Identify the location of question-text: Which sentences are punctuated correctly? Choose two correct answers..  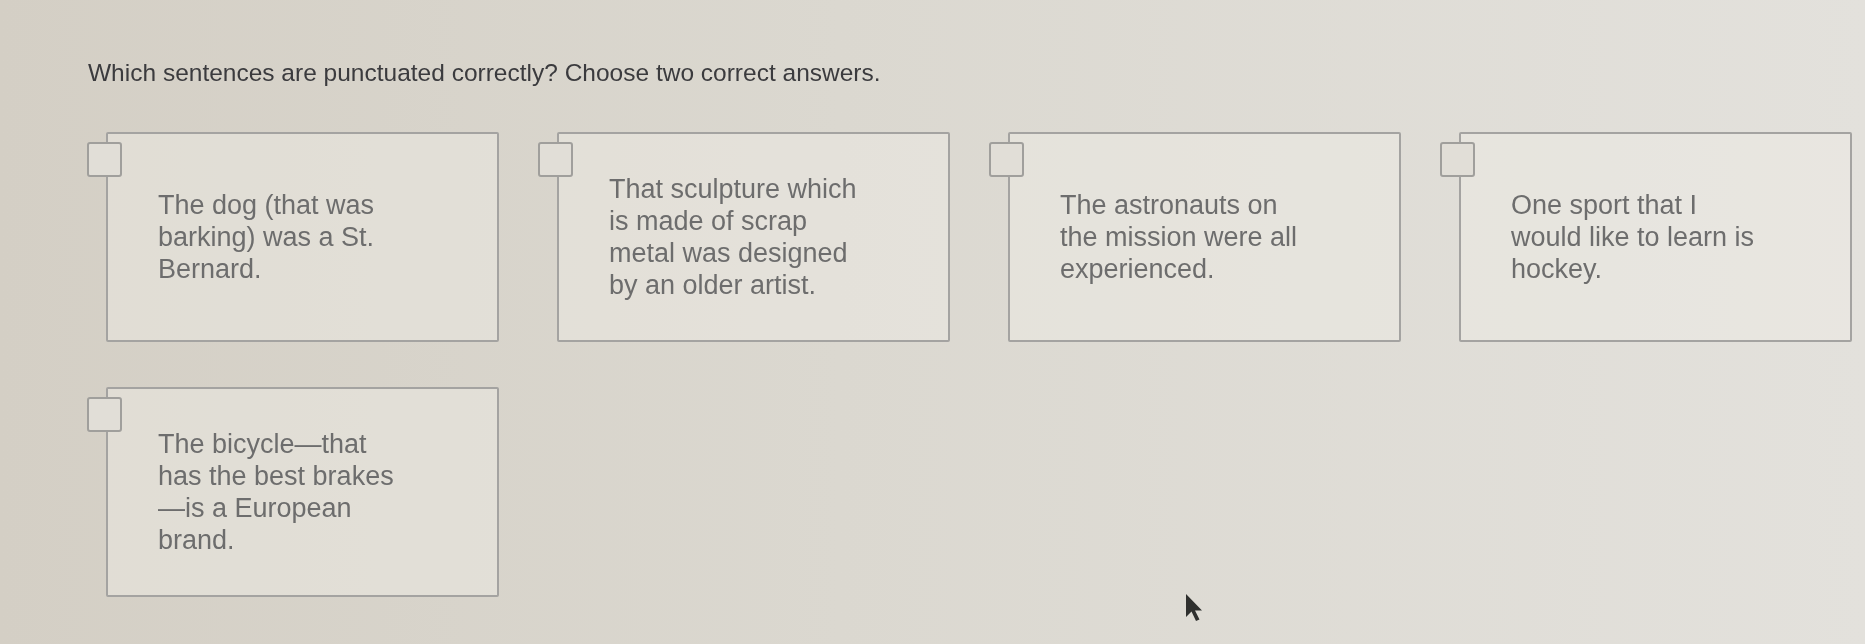
(484, 73).